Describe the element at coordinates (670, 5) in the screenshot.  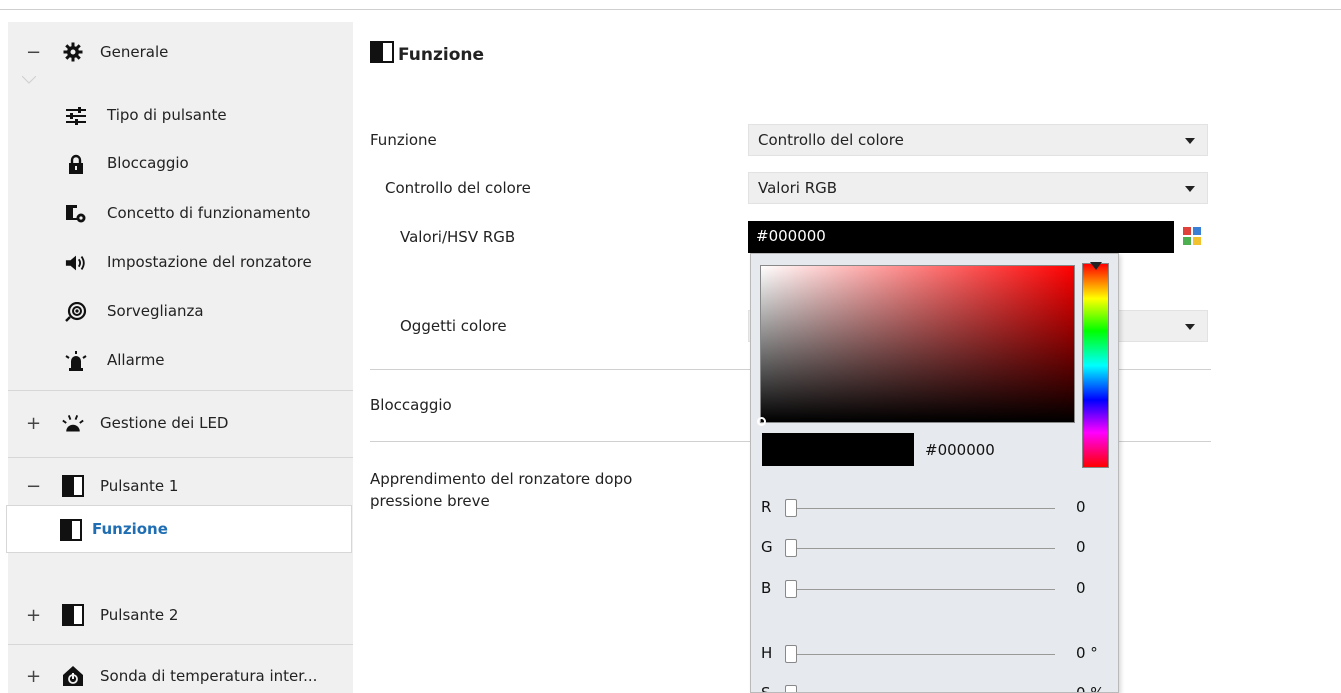
I see `window-top-border` at that location.